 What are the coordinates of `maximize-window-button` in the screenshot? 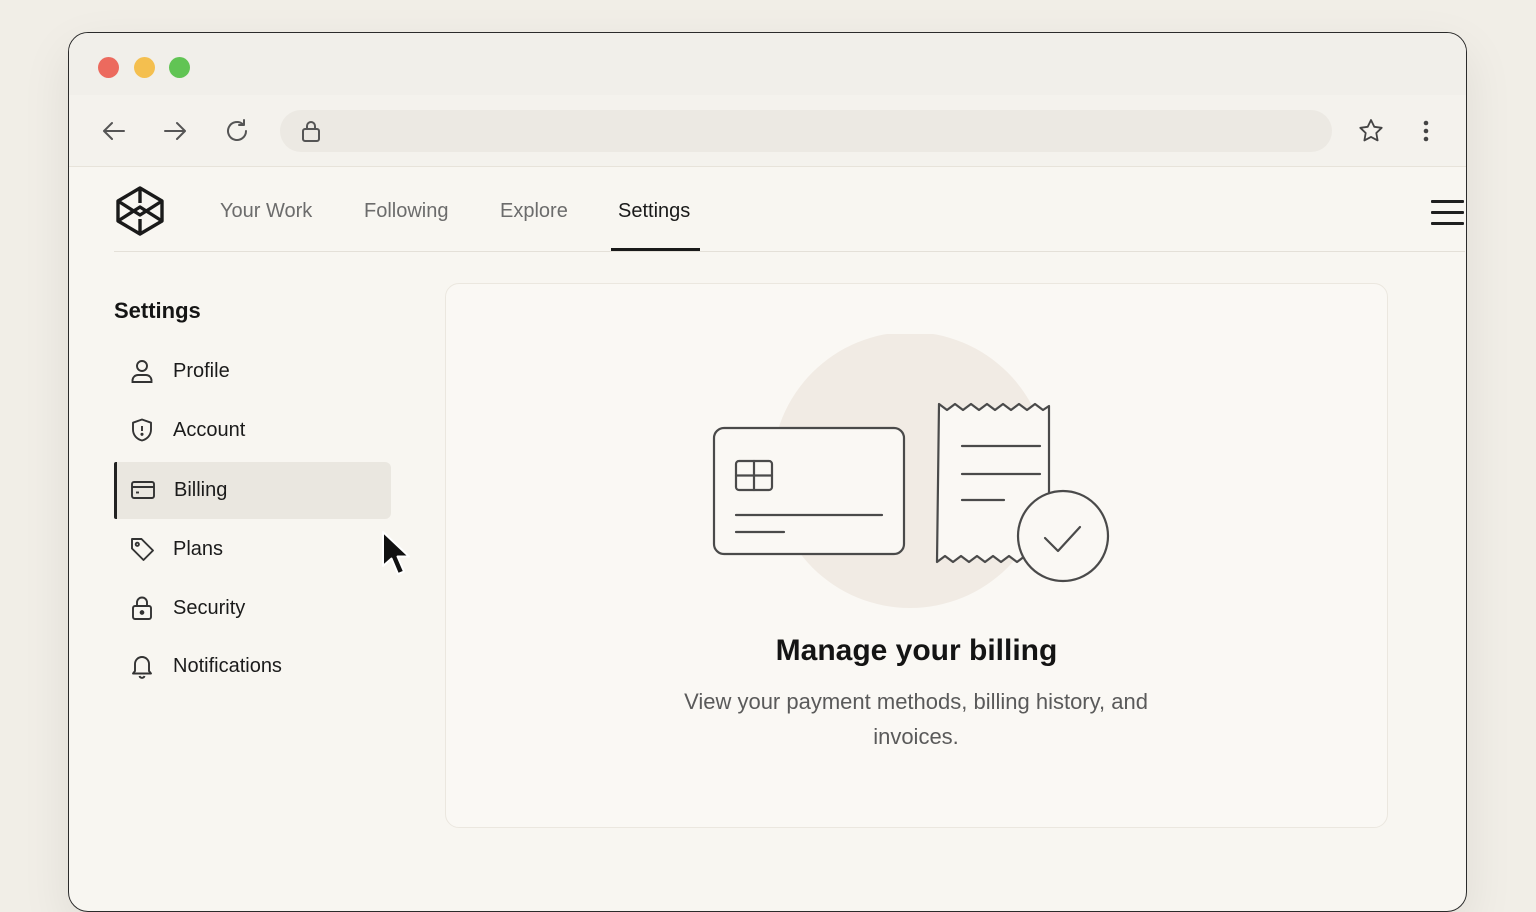 It's located at (179, 67).